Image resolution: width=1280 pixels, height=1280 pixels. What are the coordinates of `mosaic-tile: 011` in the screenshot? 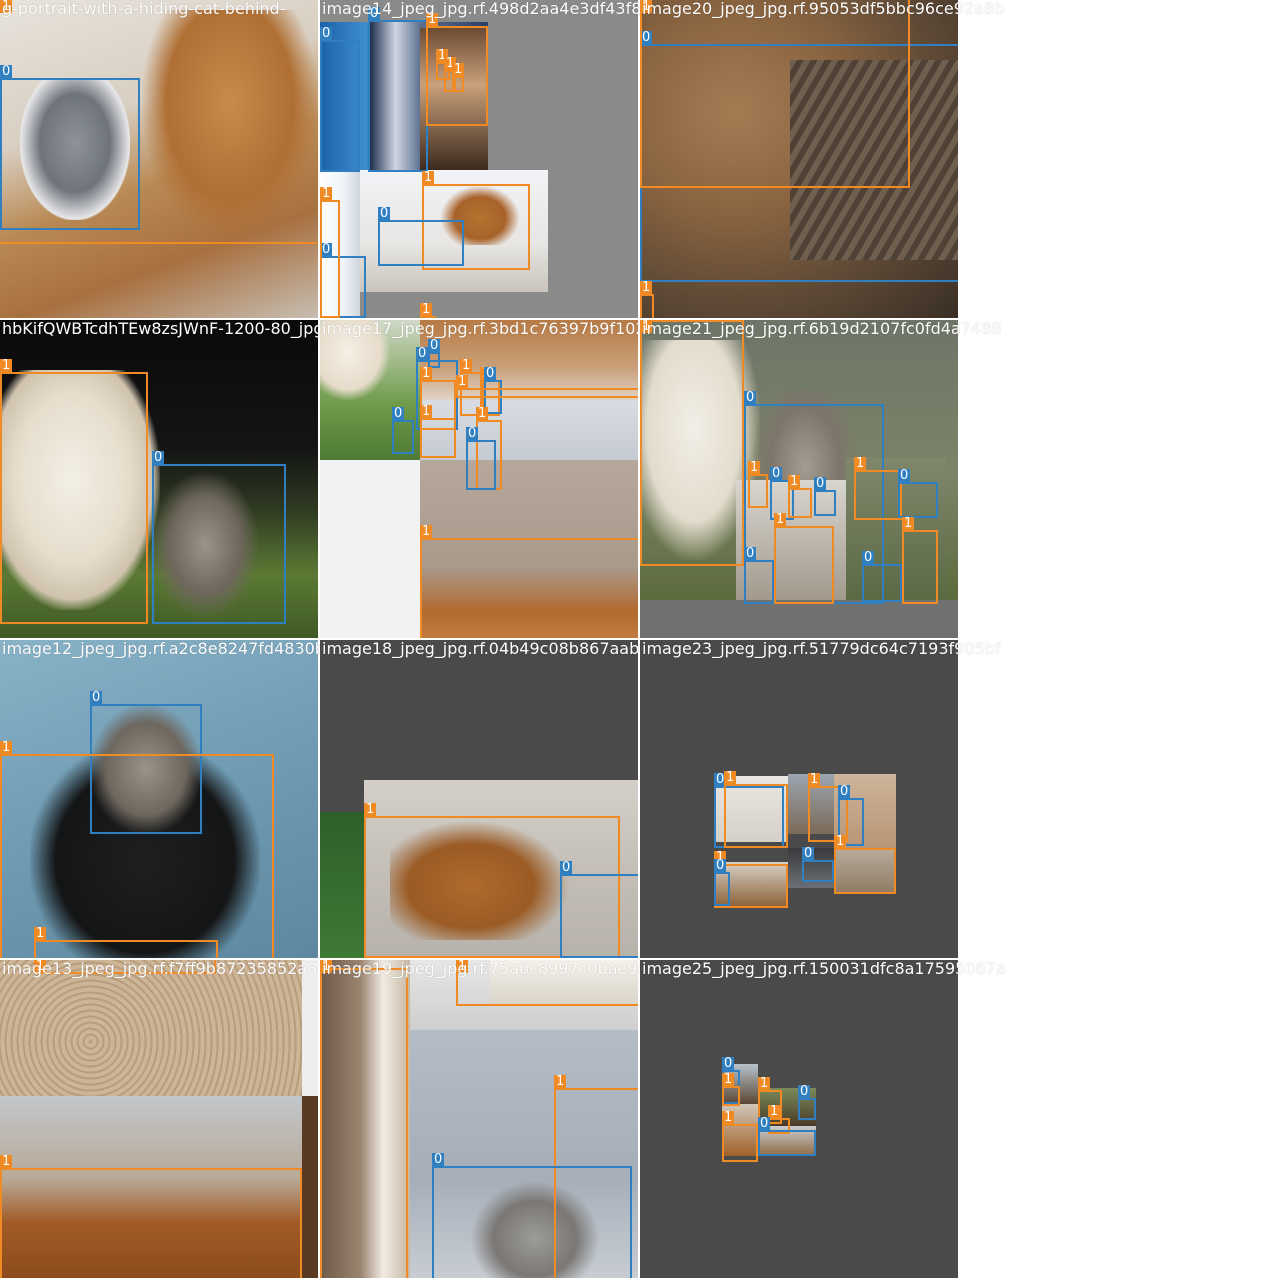 It's located at (799, 159).